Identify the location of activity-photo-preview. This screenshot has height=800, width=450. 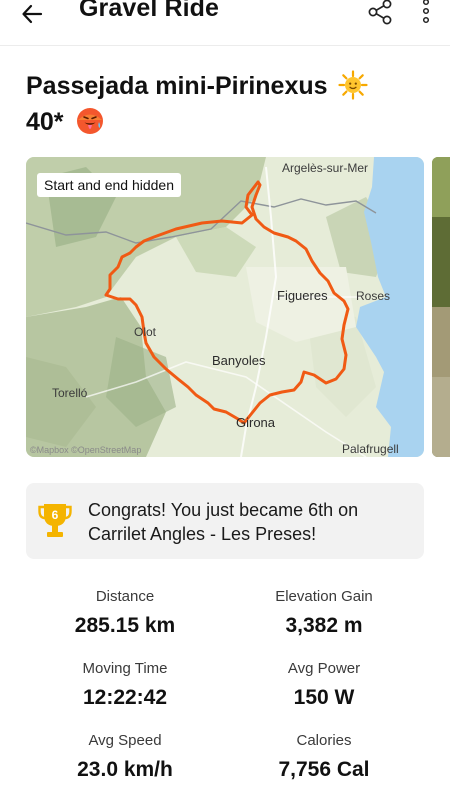
(441, 307).